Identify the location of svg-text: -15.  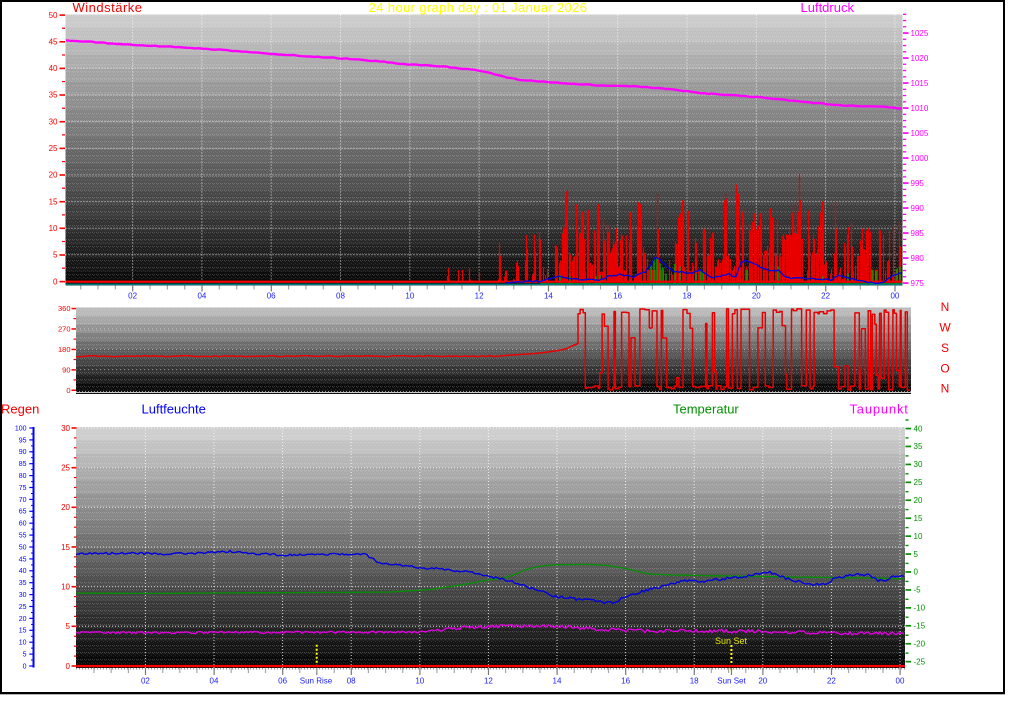
(920, 626).